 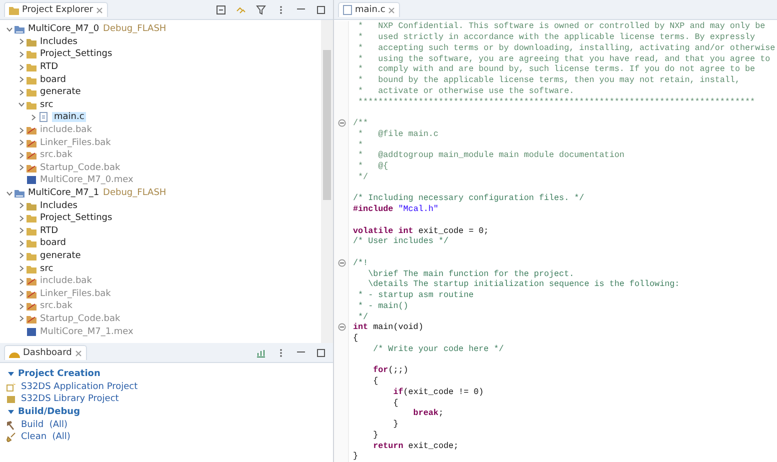 I want to click on code-line: {, so click(x=355, y=338).